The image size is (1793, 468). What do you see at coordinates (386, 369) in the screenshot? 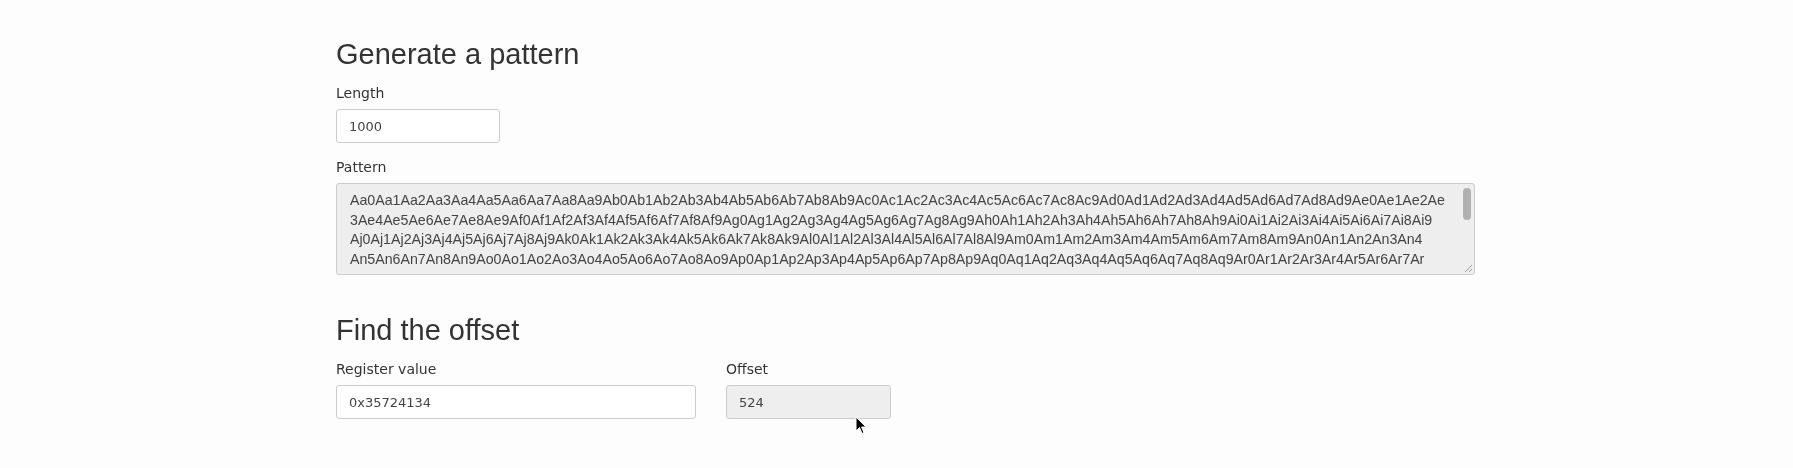
I see `field-label: Register value` at bounding box center [386, 369].